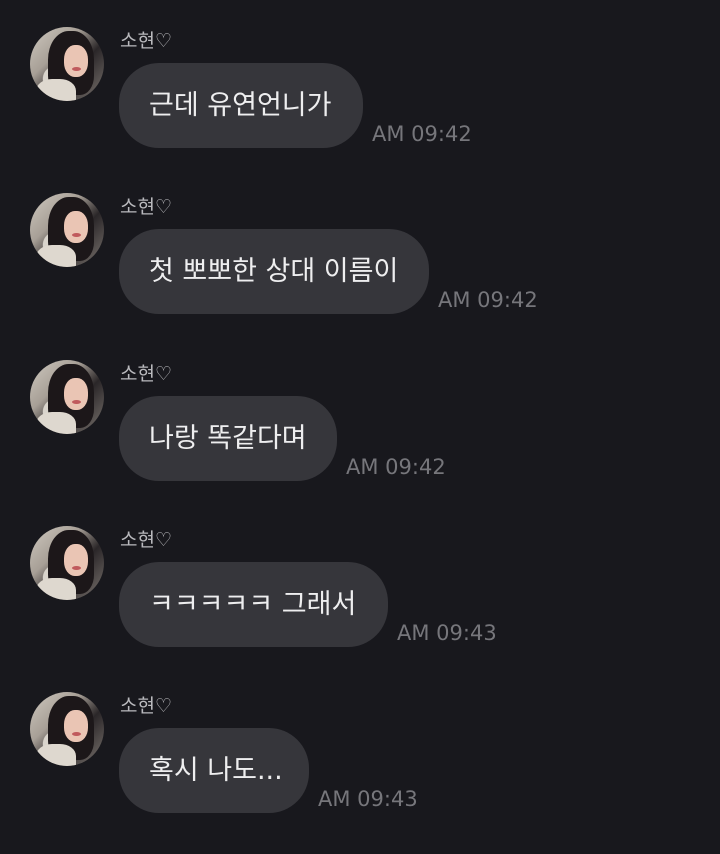 The width and height of the screenshot is (720, 854). What do you see at coordinates (228, 438) in the screenshot?
I see `message-bubble: 나랑 똑같다며` at bounding box center [228, 438].